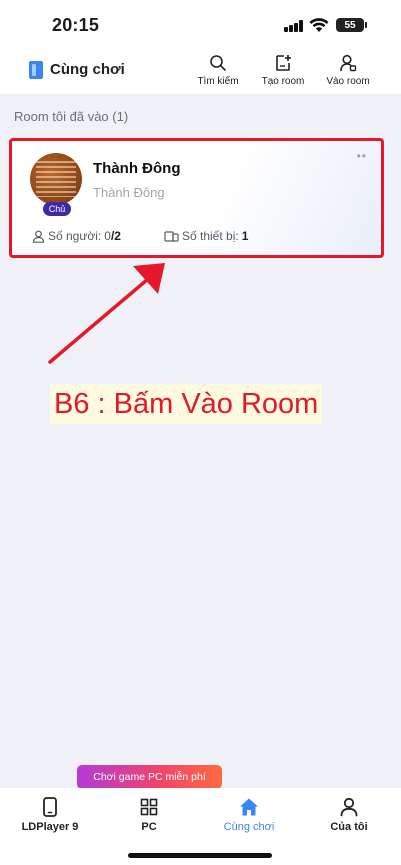 Image resolution: width=401 pixels, height=865 pixels. Describe the element at coordinates (50, 827) in the screenshot. I see `nav-ldplayer-label: LDPlayer 9` at that location.